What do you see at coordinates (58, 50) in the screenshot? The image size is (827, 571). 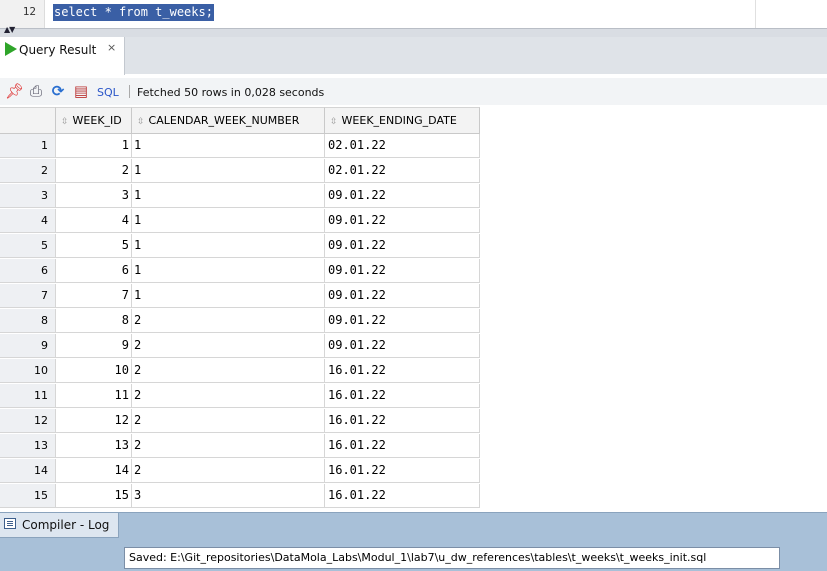 I see `tab-query-result-label: Query Result` at bounding box center [58, 50].